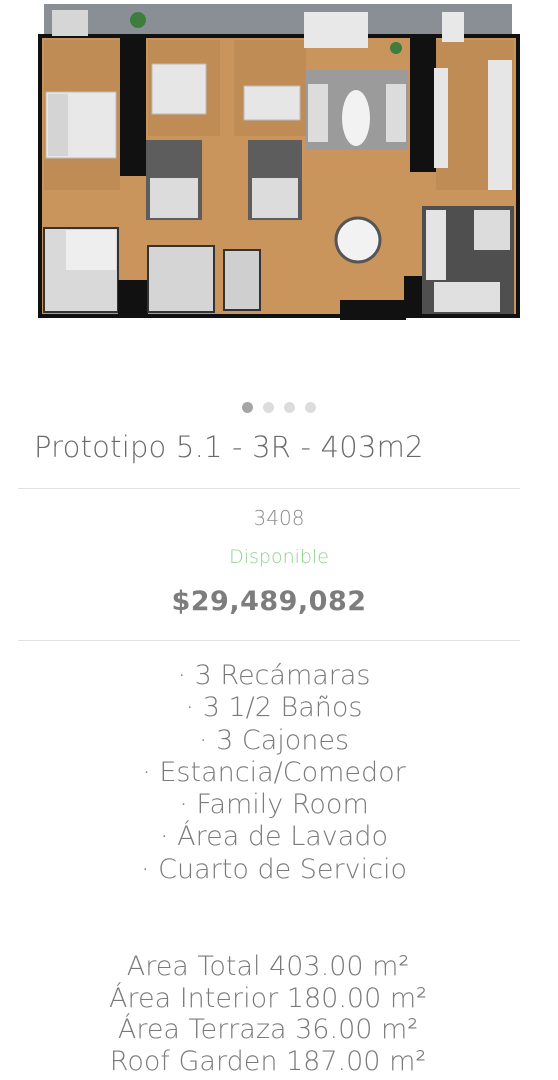  Describe the element at coordinates (274, 805) in the screenshot. I see `feature-item: · Family Room` at that location.